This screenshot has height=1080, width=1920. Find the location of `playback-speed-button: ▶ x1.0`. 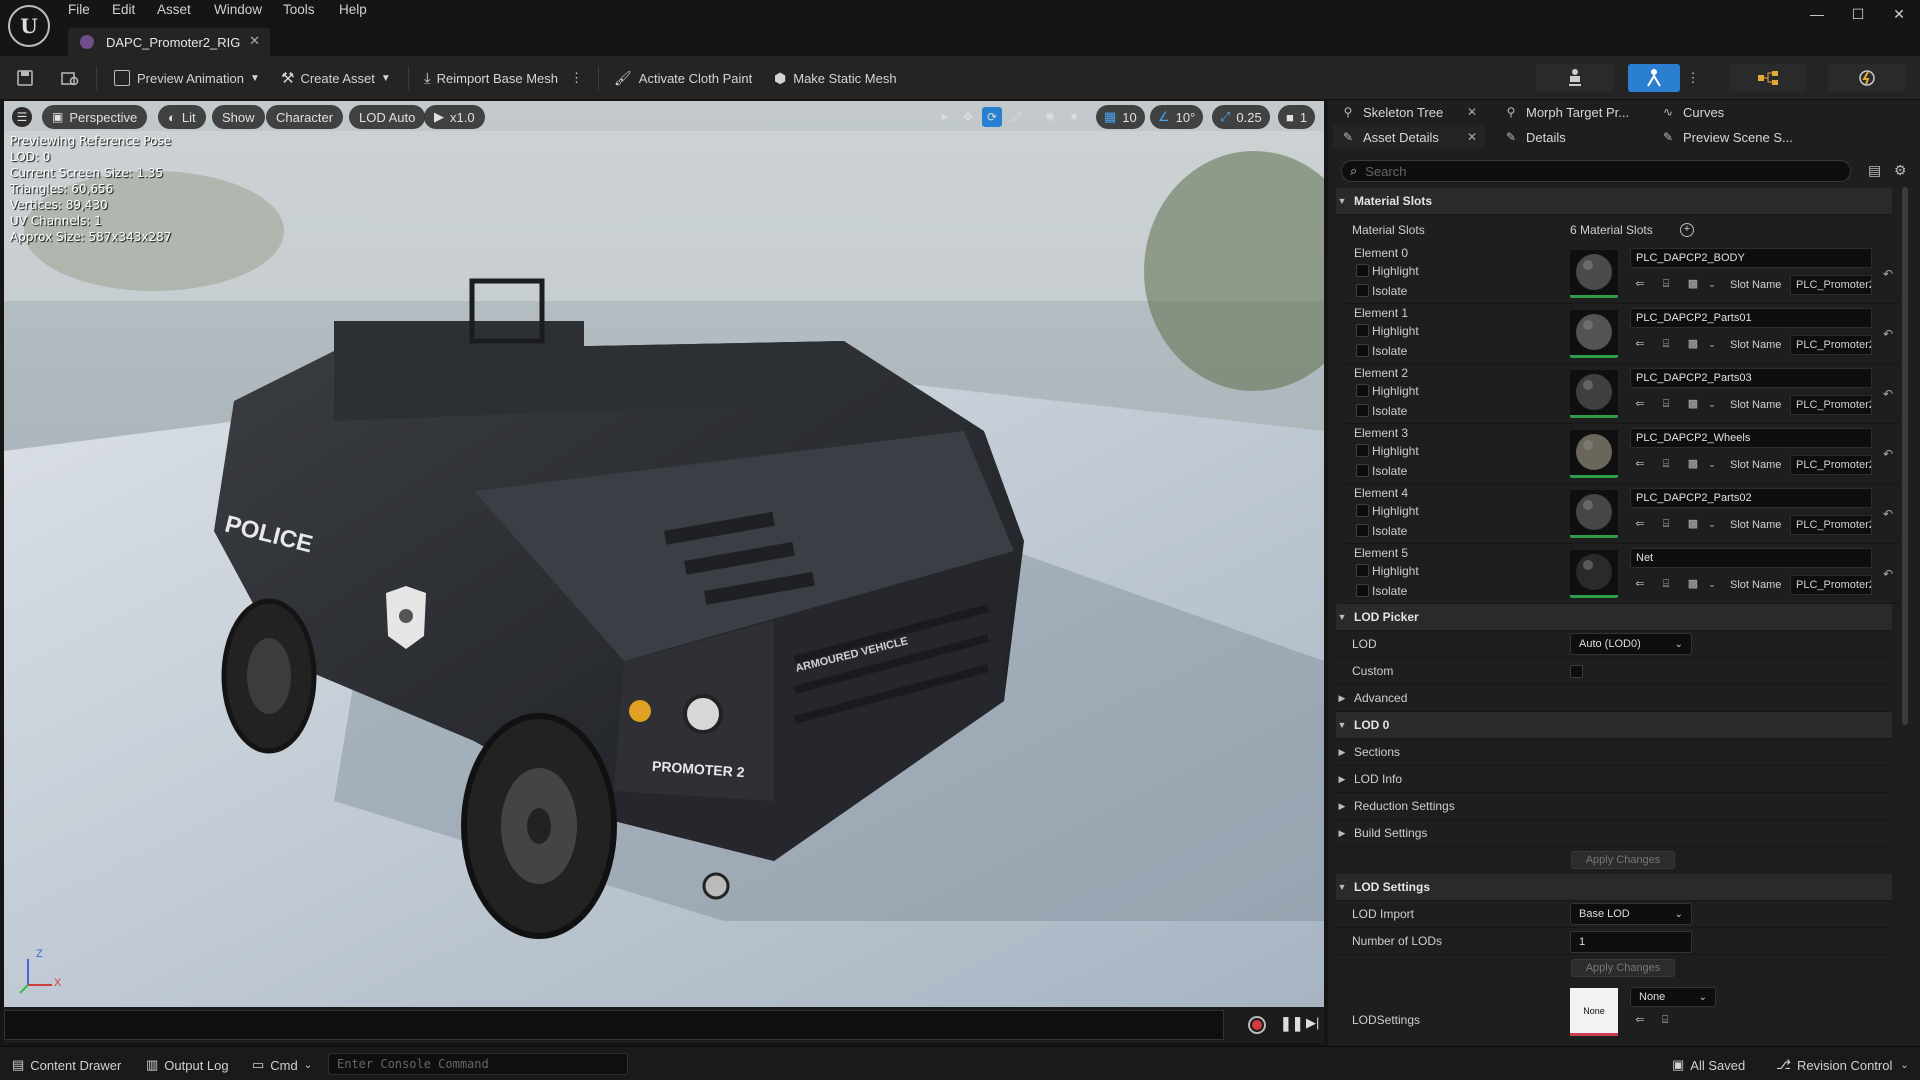

playback-speed-button: ▶ x1.0 is located at coordinates (454, 117).